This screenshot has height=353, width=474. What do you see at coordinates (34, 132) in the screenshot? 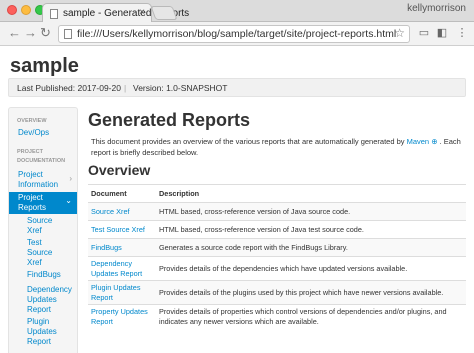
I see `sidebar-item-label: Dev/Ops` at bounding box center [34, 132].